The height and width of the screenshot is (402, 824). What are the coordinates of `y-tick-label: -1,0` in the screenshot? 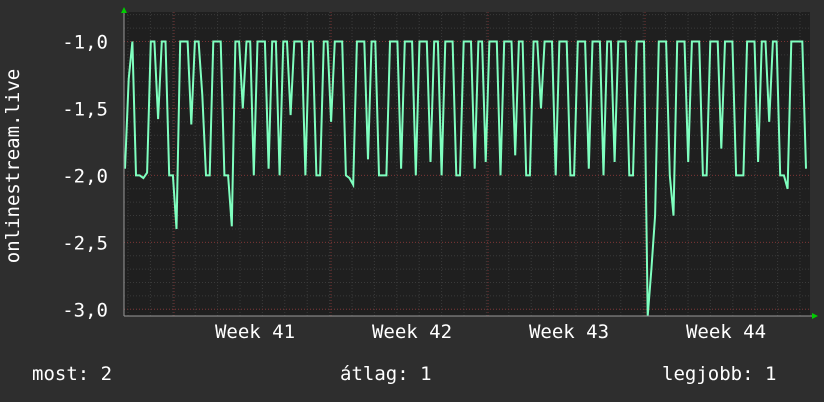 It's located at (85, 42).